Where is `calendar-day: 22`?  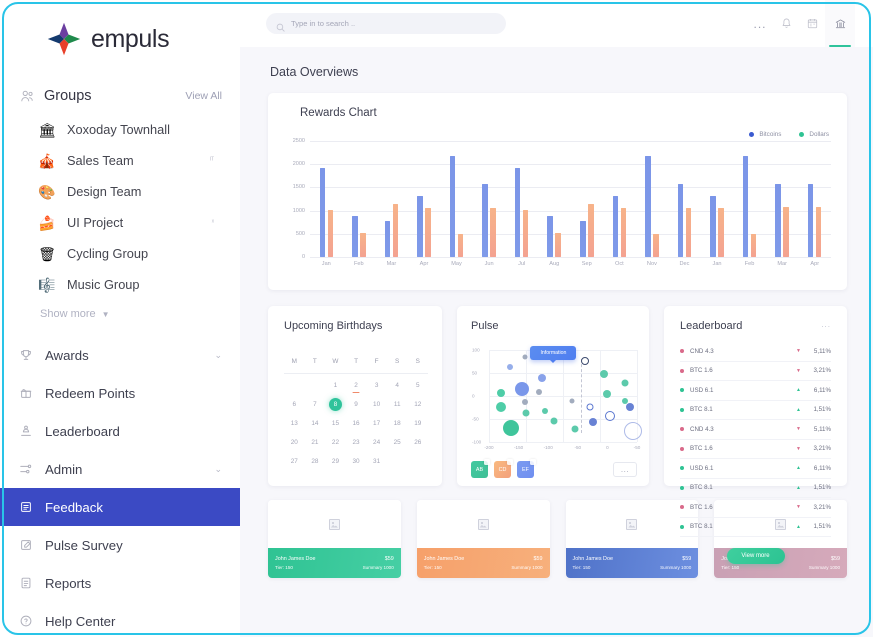 calendar-day: 22 is located at coordinates (335, 442).